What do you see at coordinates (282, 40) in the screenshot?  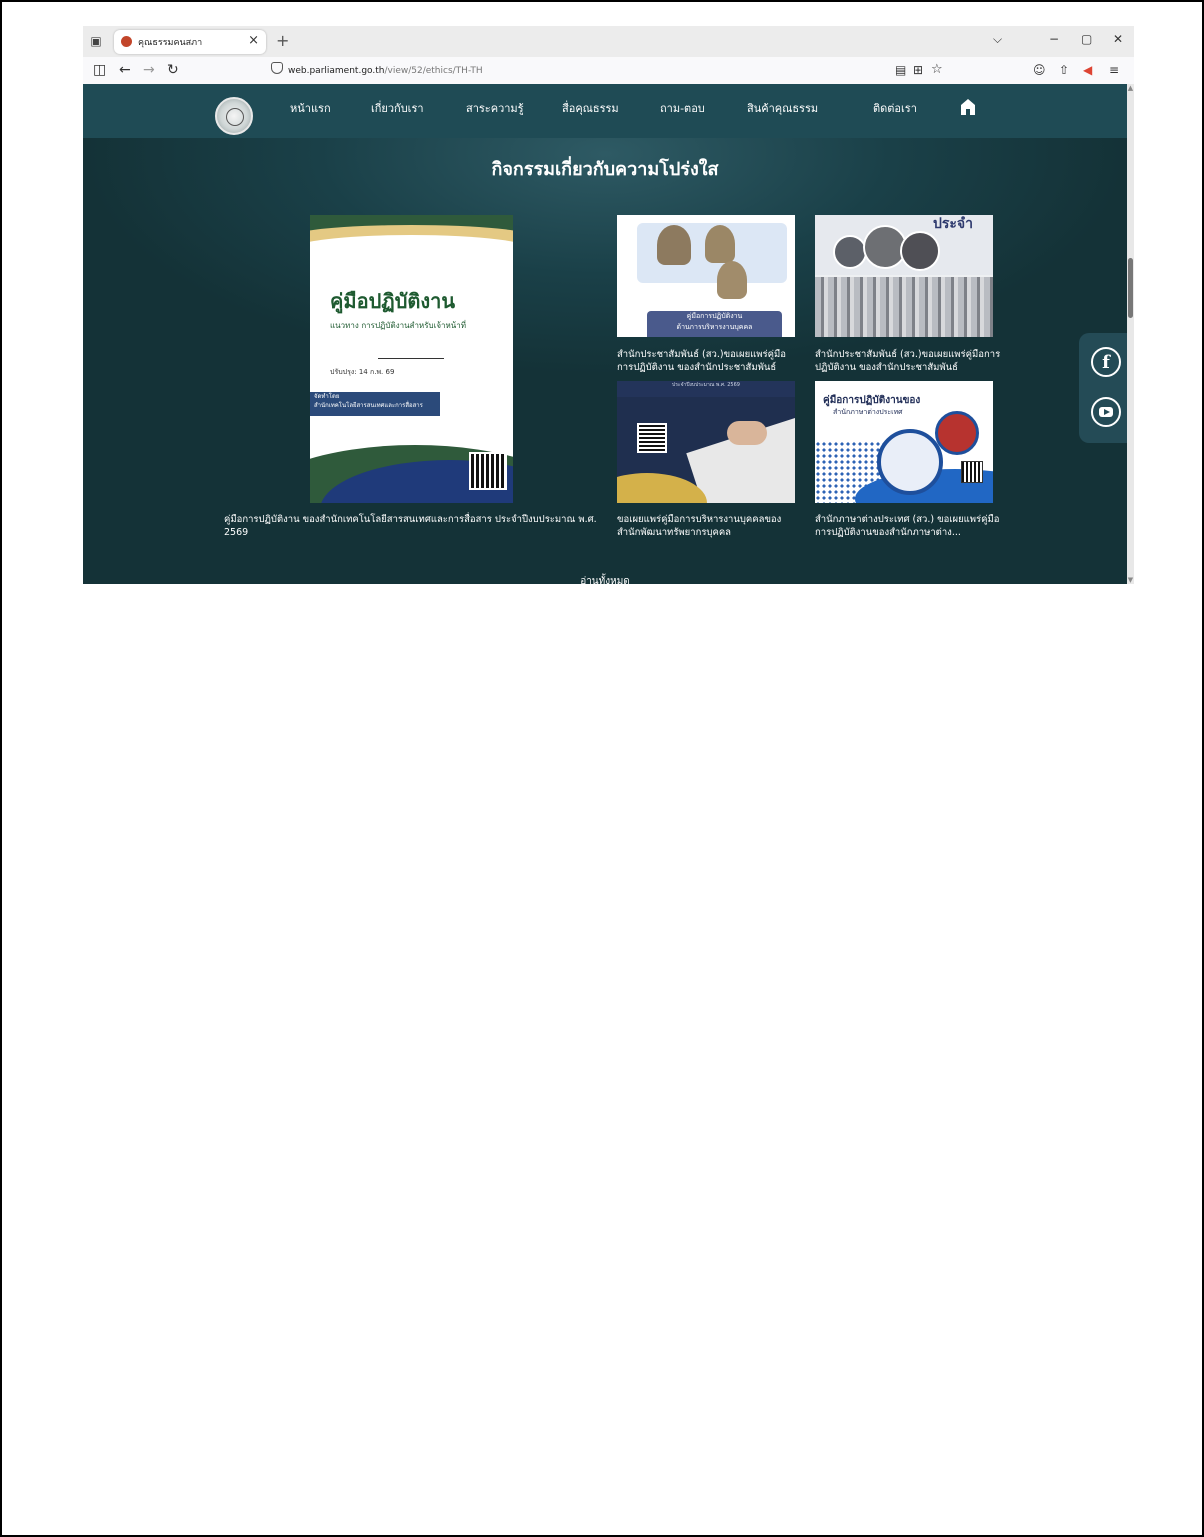 I see `new-tab-button: +` at bounding box center [282, 40].